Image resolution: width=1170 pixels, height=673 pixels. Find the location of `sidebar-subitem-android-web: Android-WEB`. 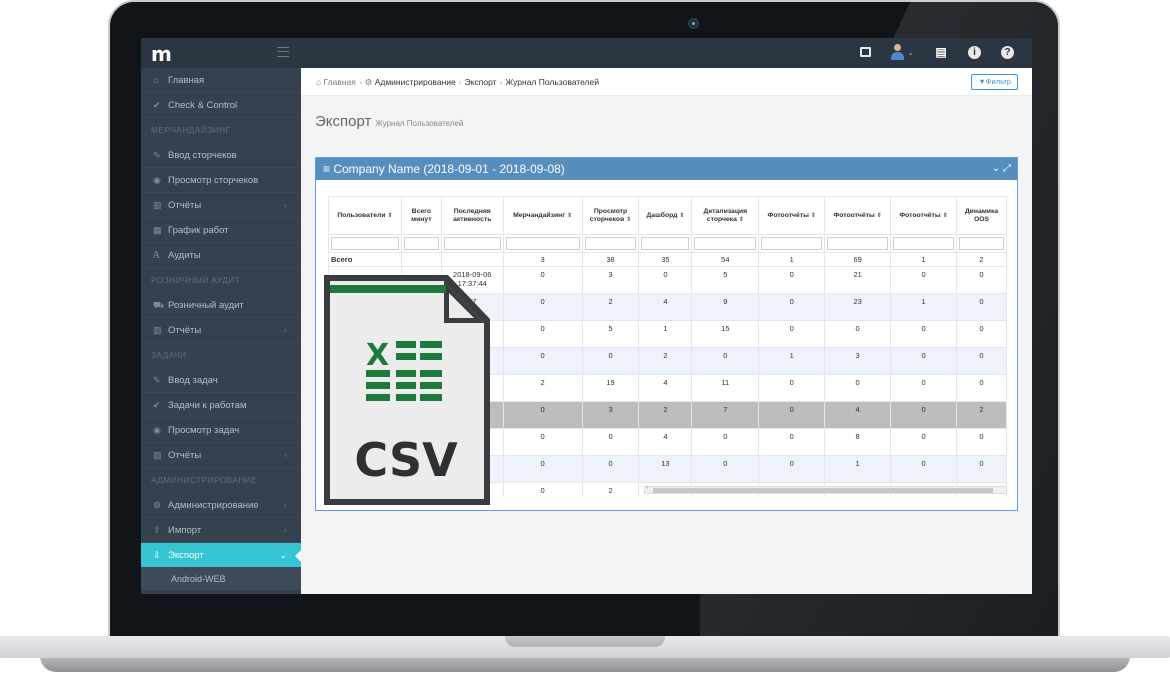

sidebar-subitem-android-web: Android-WEB is located at coordinates (221, 579).